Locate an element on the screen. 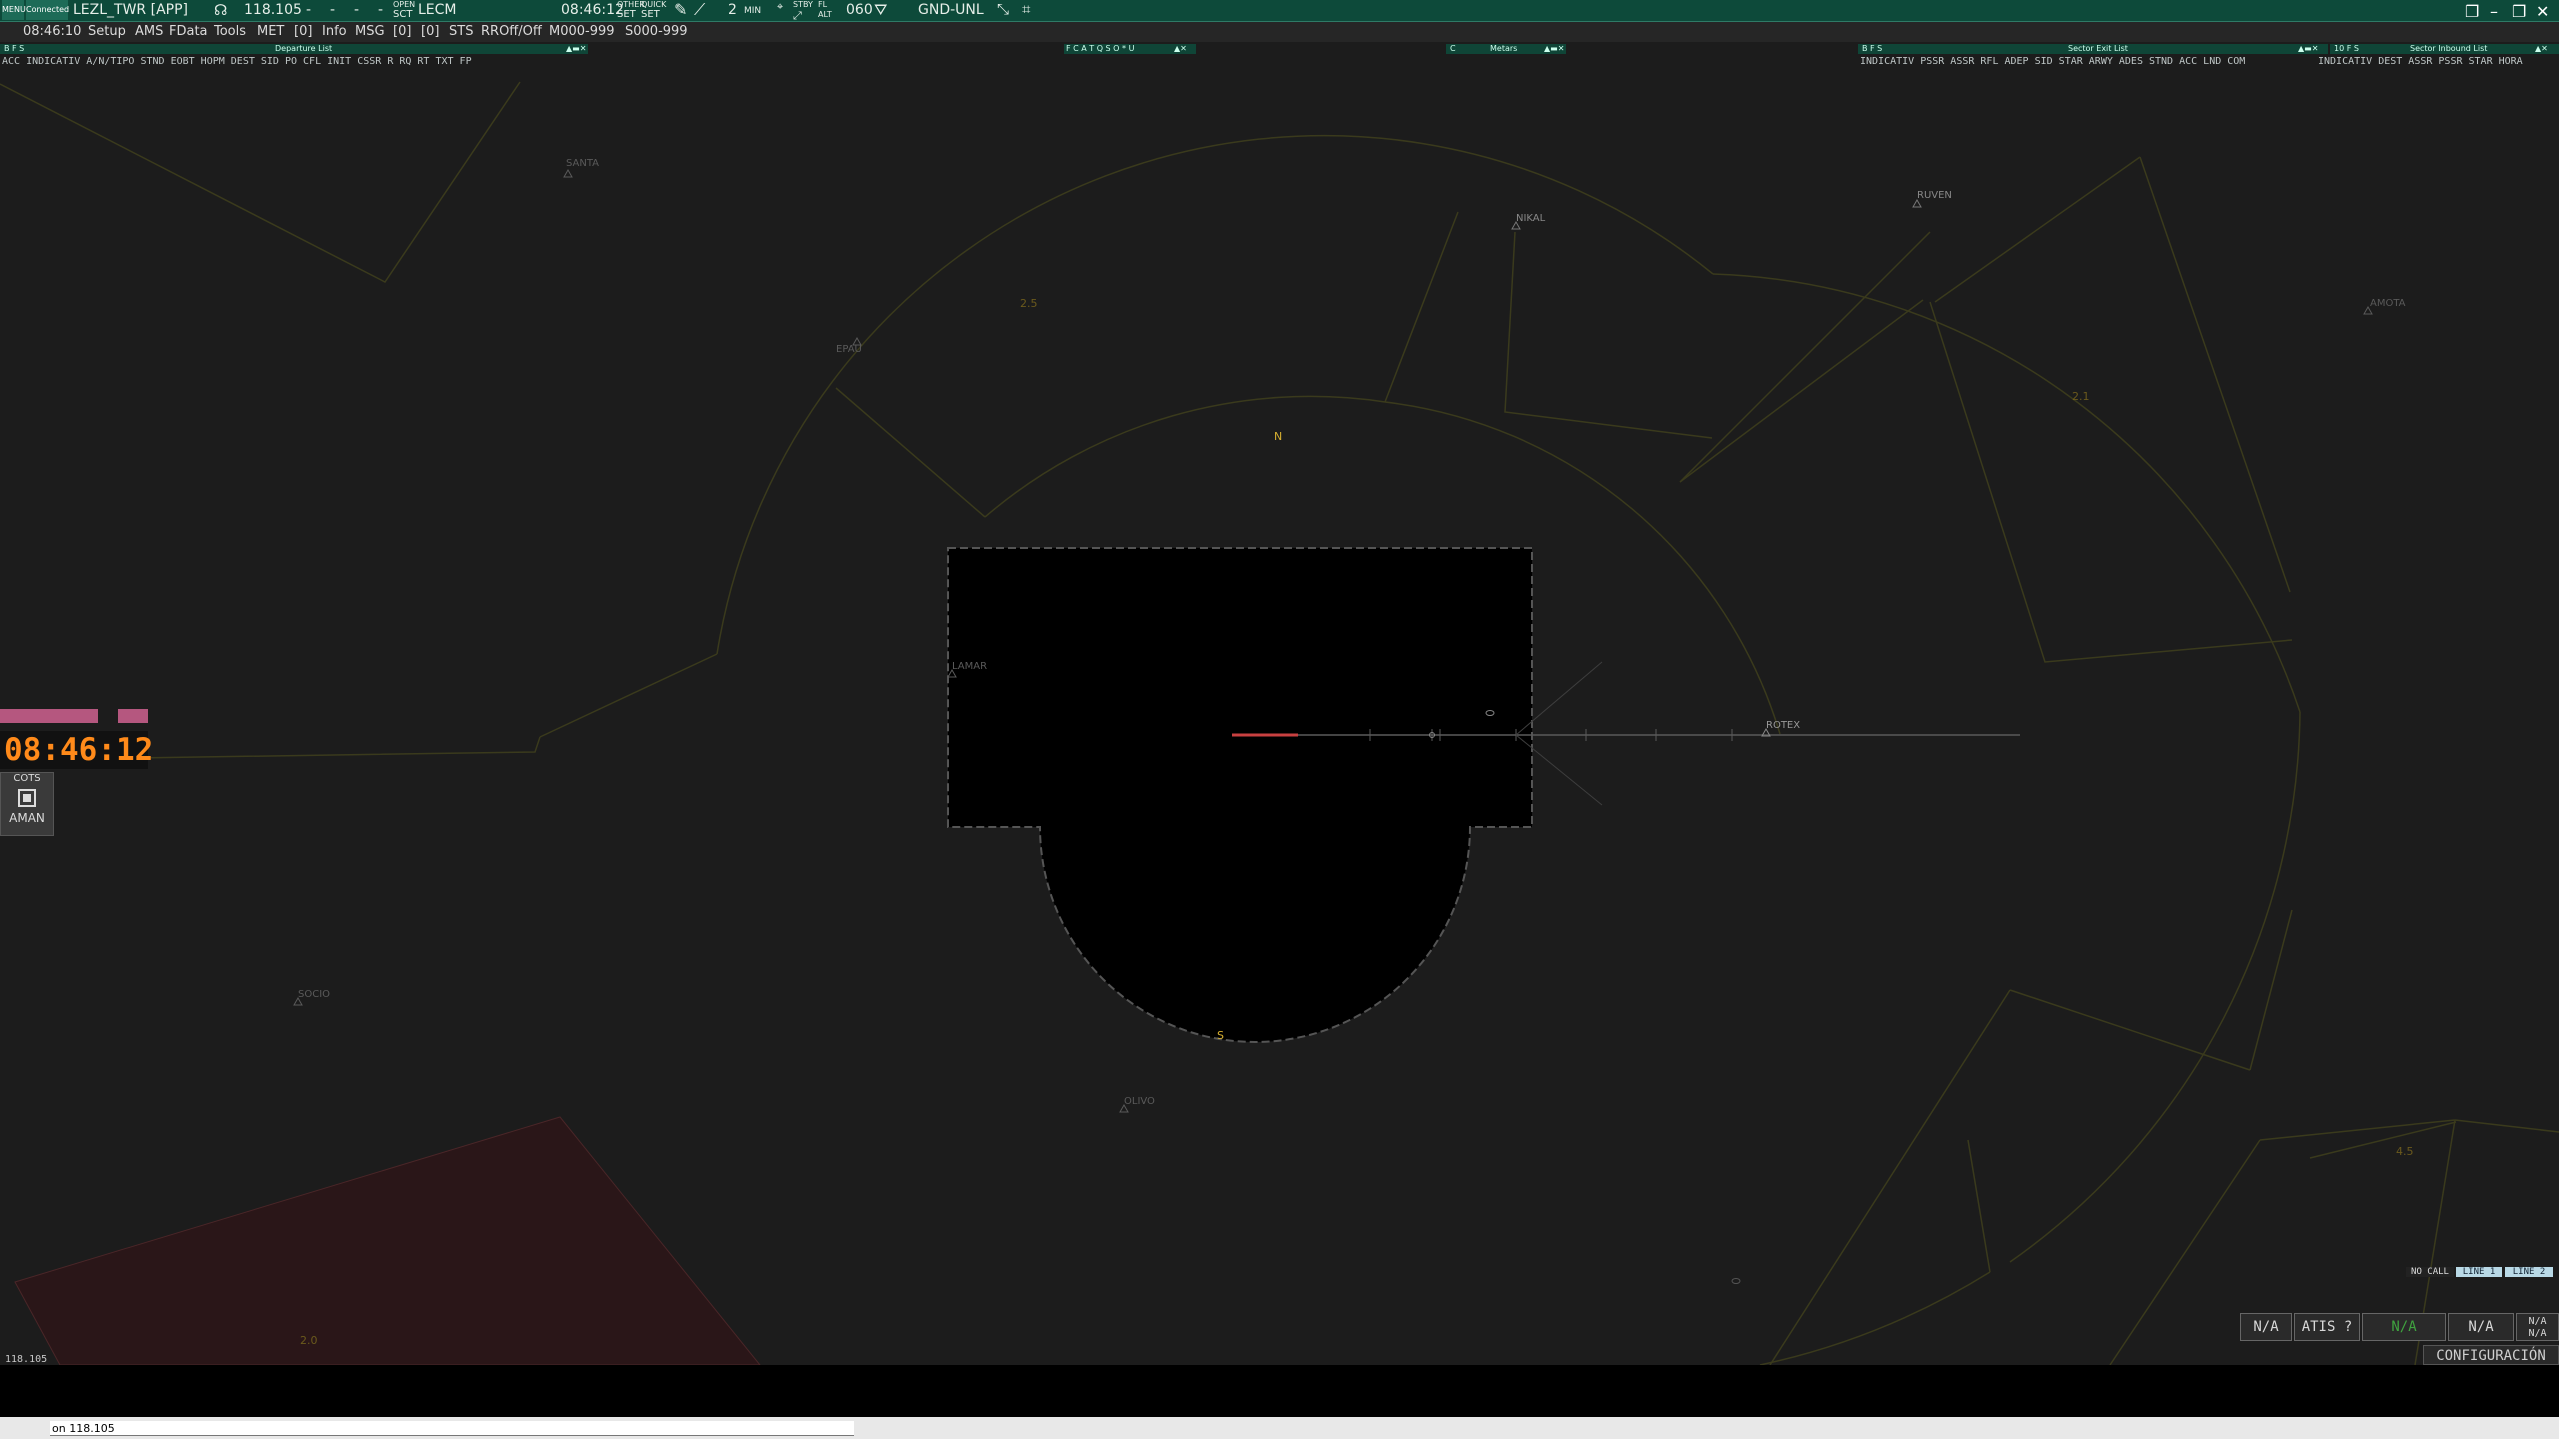 The image size is (2559, 1439). current-frequency: 118.105 is located at coordinates (26, 1359).